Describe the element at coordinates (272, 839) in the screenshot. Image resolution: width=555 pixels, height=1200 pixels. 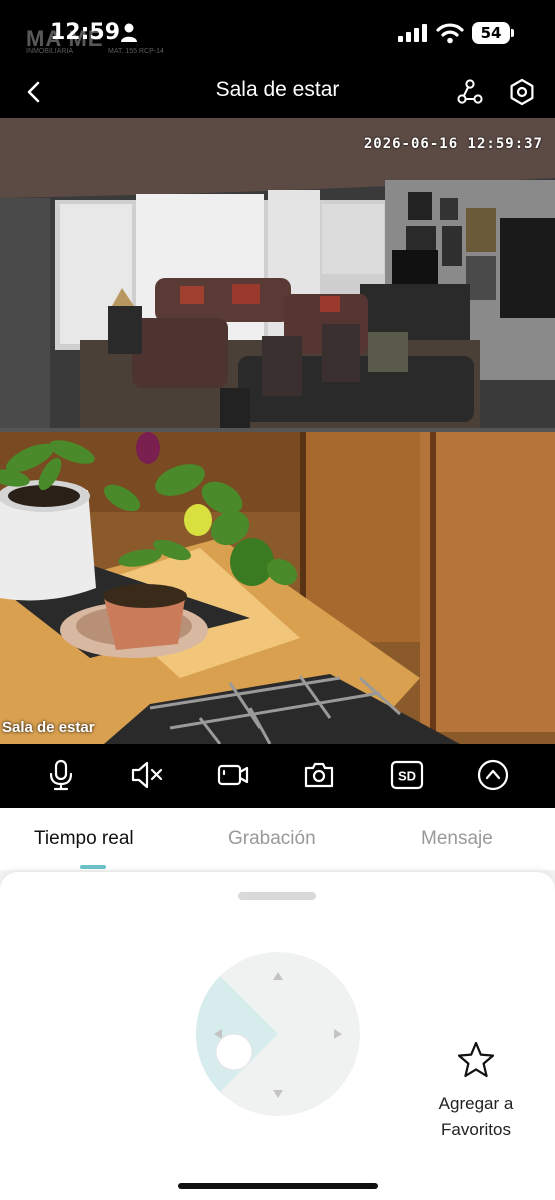
I see `tab-grabacion: Grabación` at that location.